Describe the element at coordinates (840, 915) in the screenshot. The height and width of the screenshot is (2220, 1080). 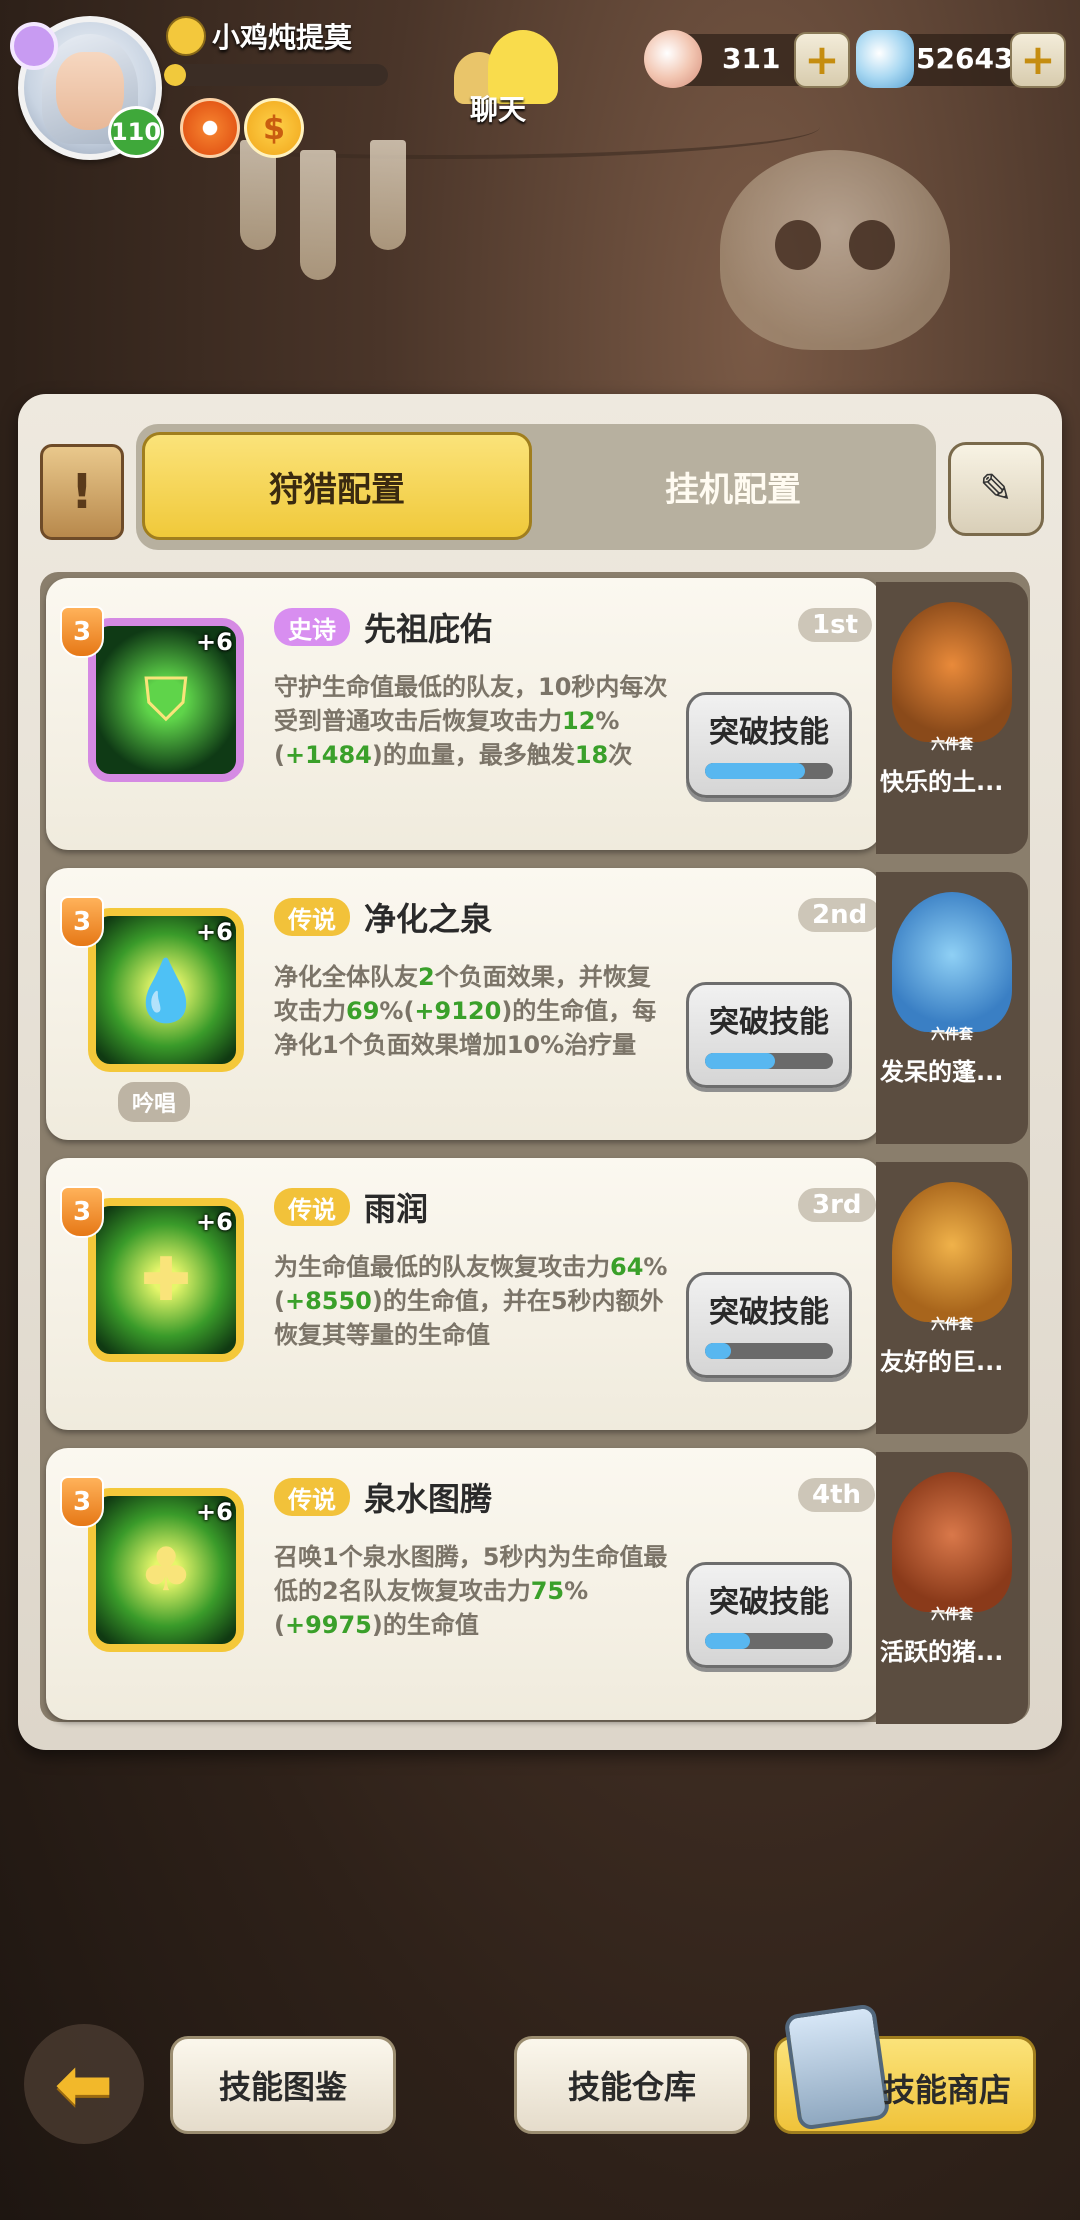
I see `skill-order-badge: 2nd` at that location.